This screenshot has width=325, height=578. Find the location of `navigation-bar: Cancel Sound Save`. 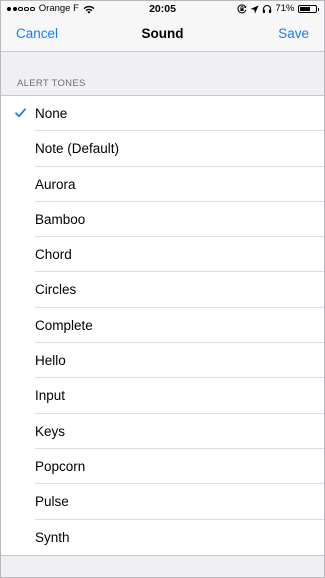

navigation-bar: Cancel Sound Save is located at coordinates (162, 34).